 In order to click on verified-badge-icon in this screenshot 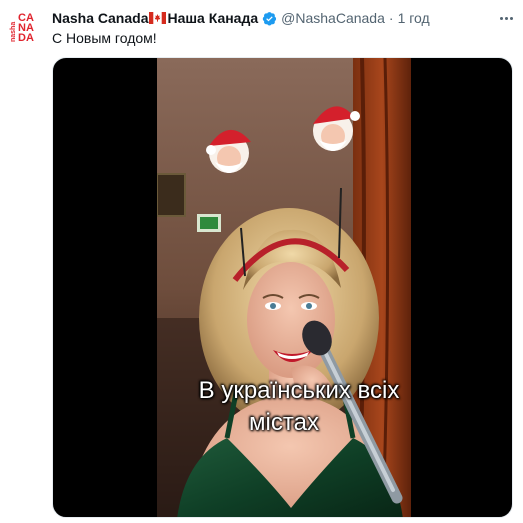, I will do `click(269, 18)`.